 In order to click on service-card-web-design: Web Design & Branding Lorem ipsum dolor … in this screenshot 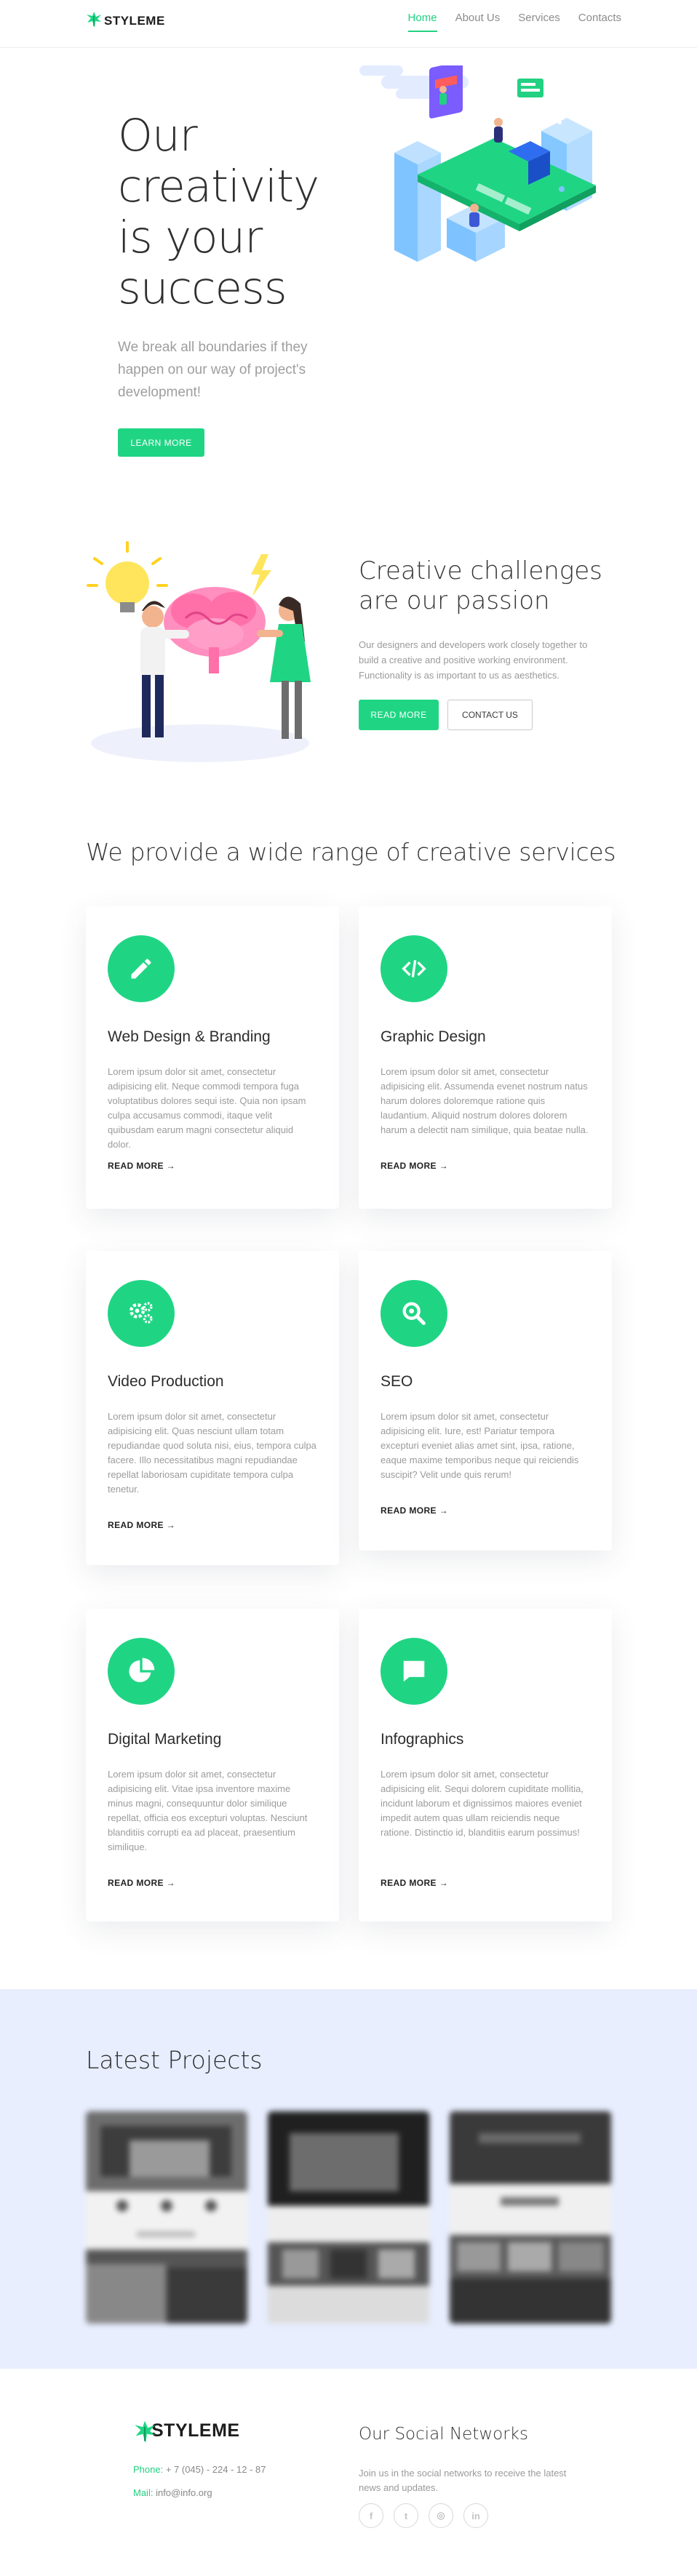, I will do `click(212, 1057)`.